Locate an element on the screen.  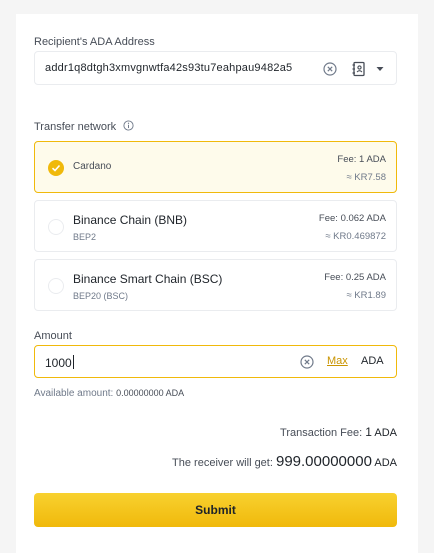
check-icon is located at coordinates (56, 168).